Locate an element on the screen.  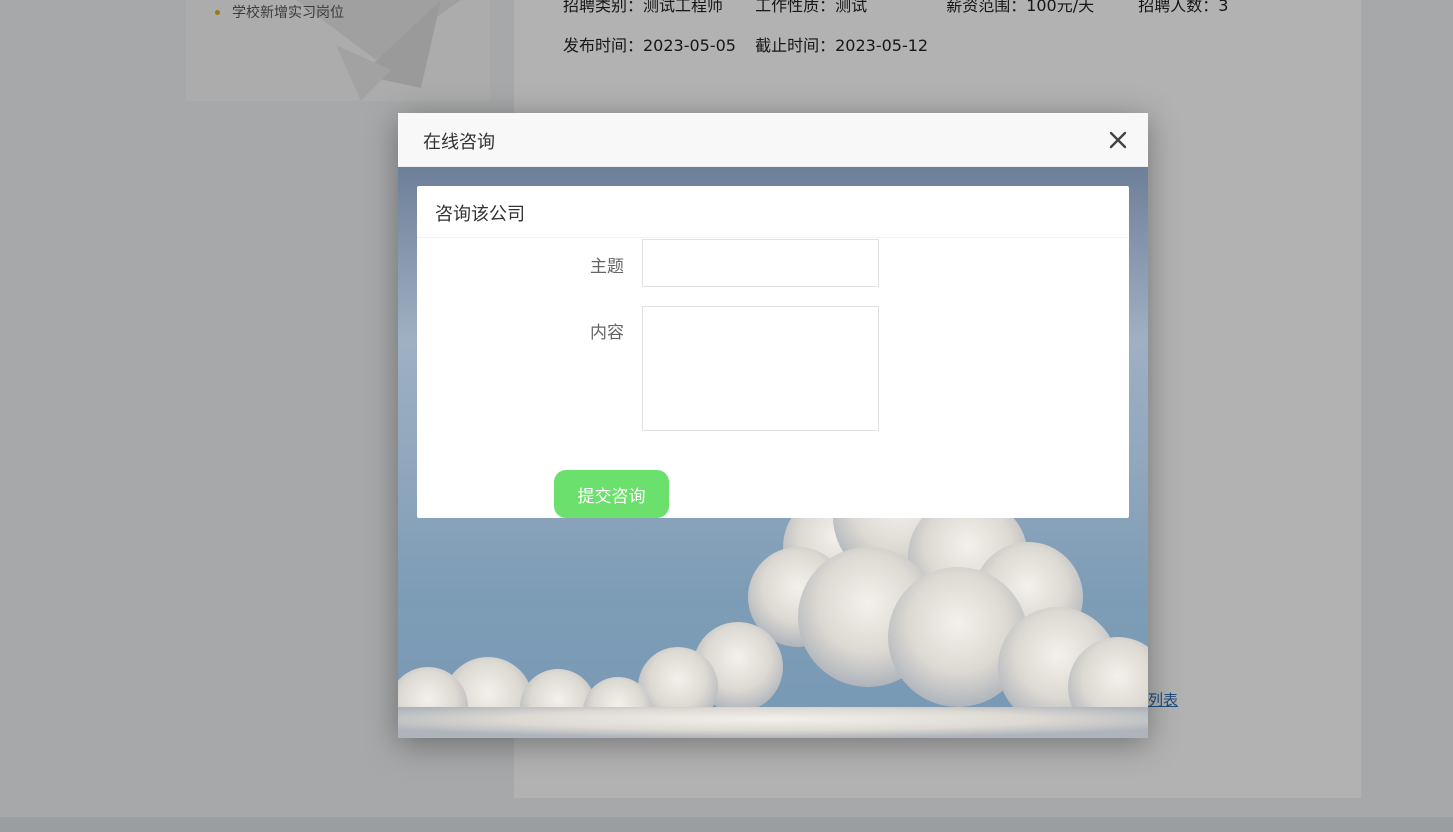
content-label: 内容 is located at coordinates (607, 333).